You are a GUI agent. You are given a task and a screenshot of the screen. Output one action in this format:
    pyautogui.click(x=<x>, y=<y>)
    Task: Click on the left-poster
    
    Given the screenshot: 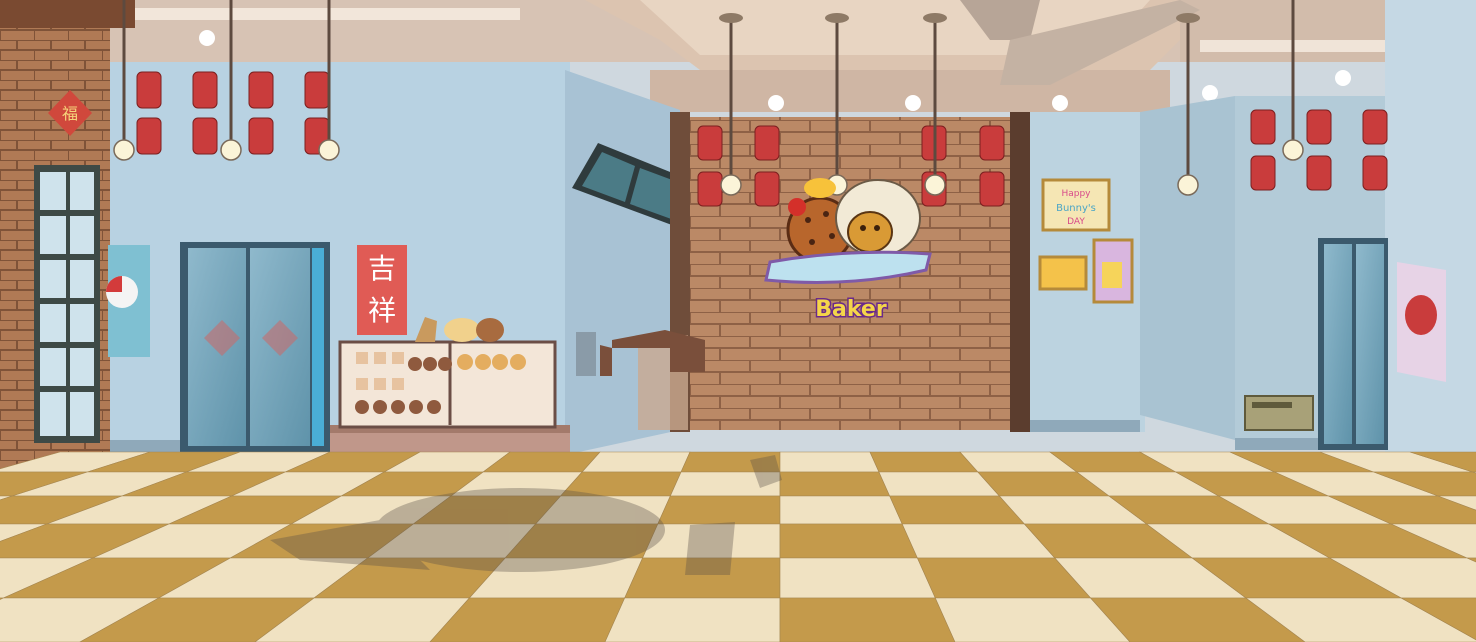 What is the action you would take?
    pyautogui.click(x=128, y=301)
    